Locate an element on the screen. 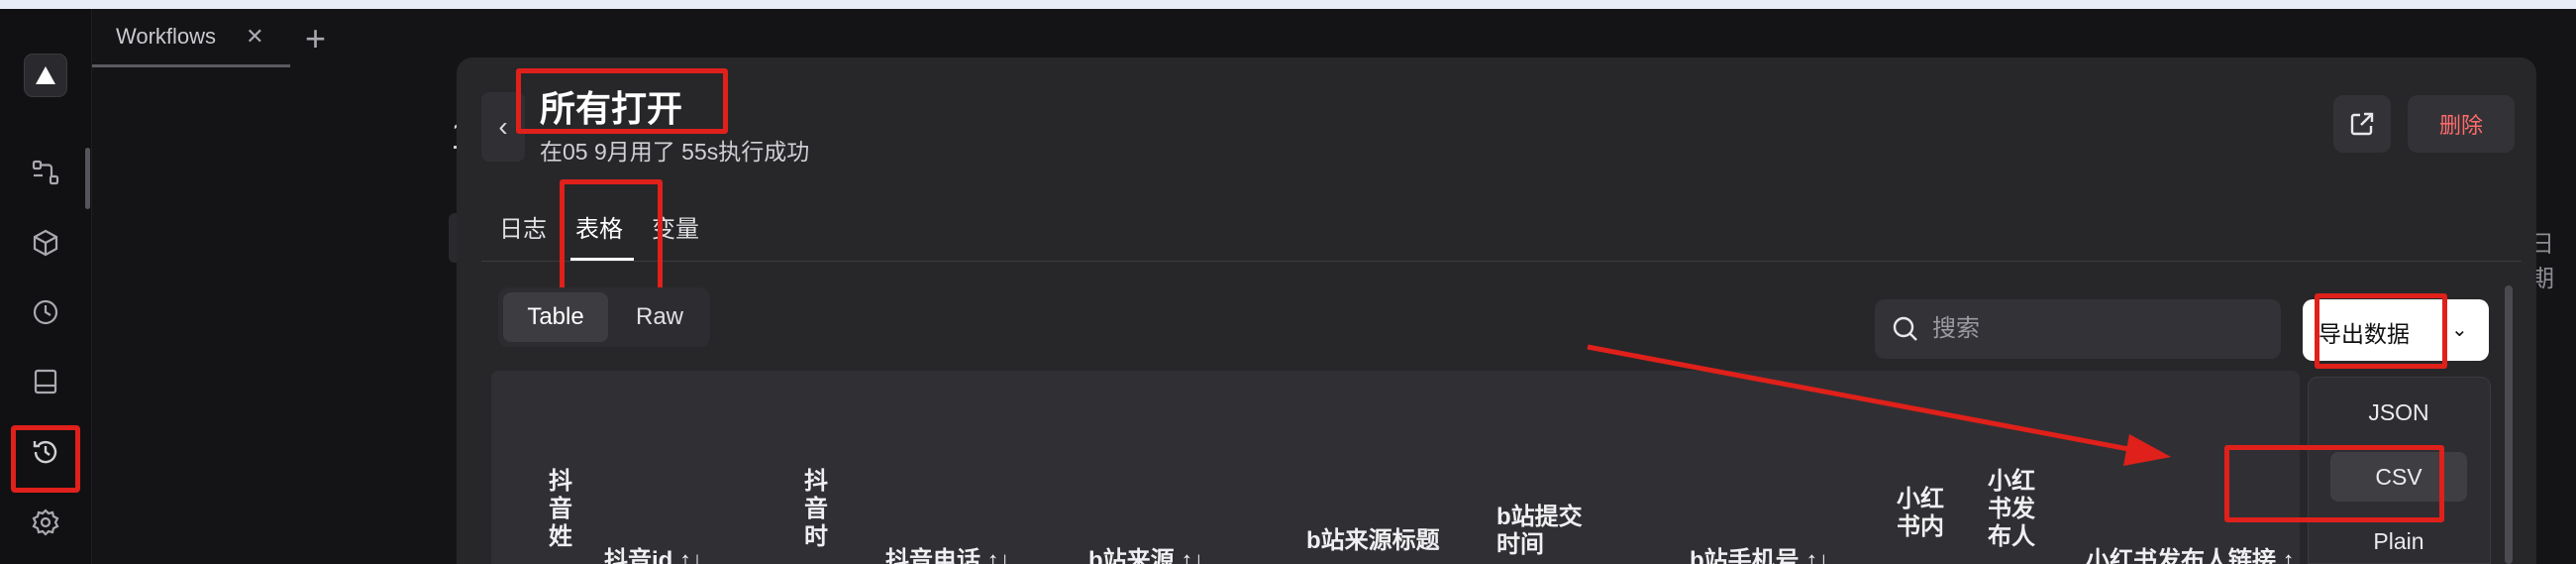 The height and width of the screenshot is (564, 2576). column-header: 小红书发布人链接 ↑ is located at coordinates (2190, 555).